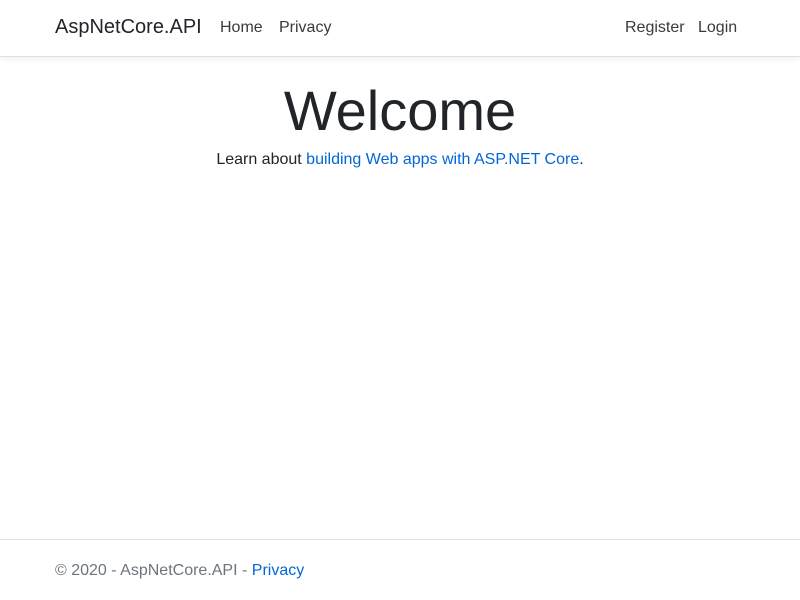 The height and width of the screenshot is (600, 800). What do you see at coordinates (655, 28) in the screenshot?
I see `register-link: Register` at bounding box center [655, 28].